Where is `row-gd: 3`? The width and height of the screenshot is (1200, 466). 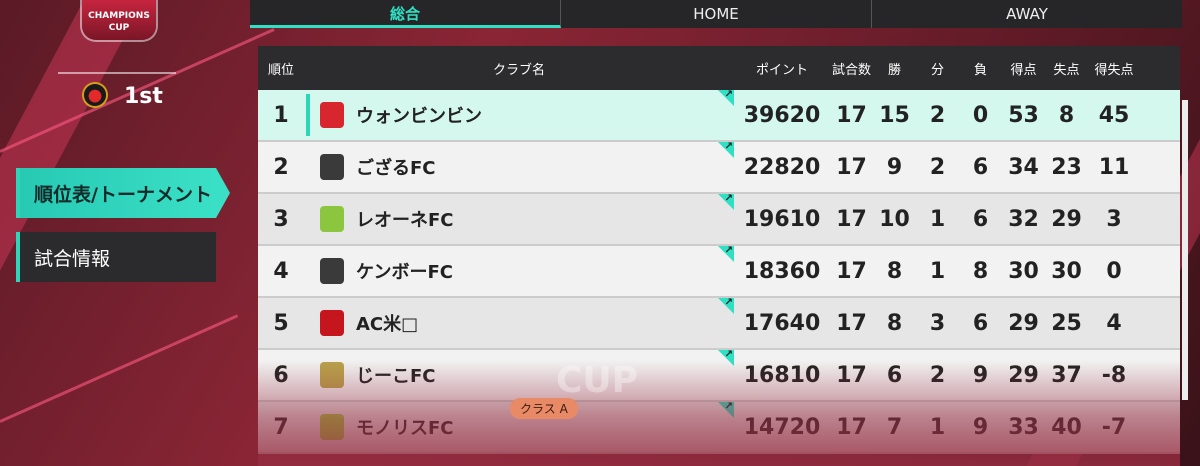
row-gd: 3 is located at coordinates (1114, 219).